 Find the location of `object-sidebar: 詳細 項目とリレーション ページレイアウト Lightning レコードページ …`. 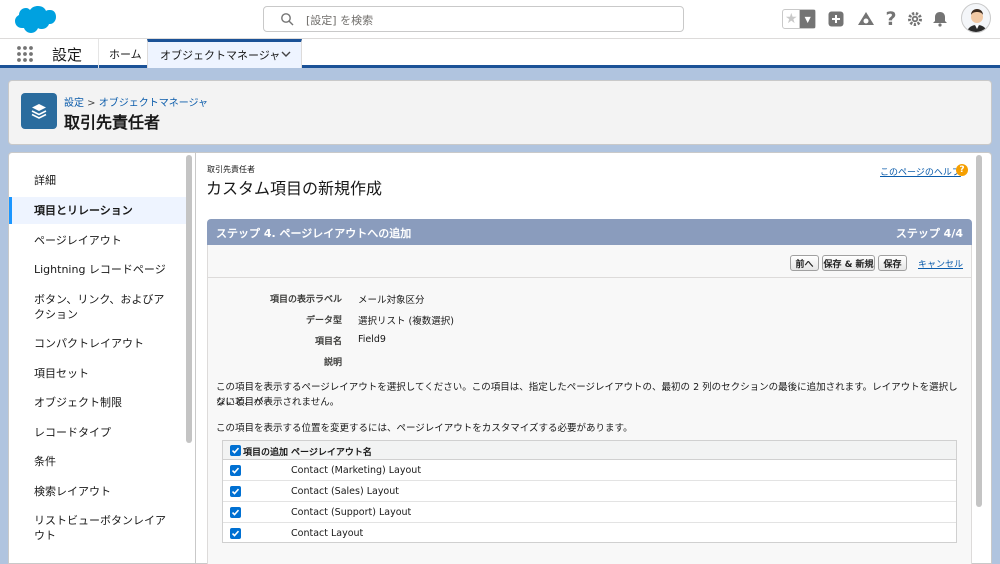

object-sidebar: 詳細 項目とリレーション ページレイアウト Lightning レコードページ … is located at coordinates (101, 358).